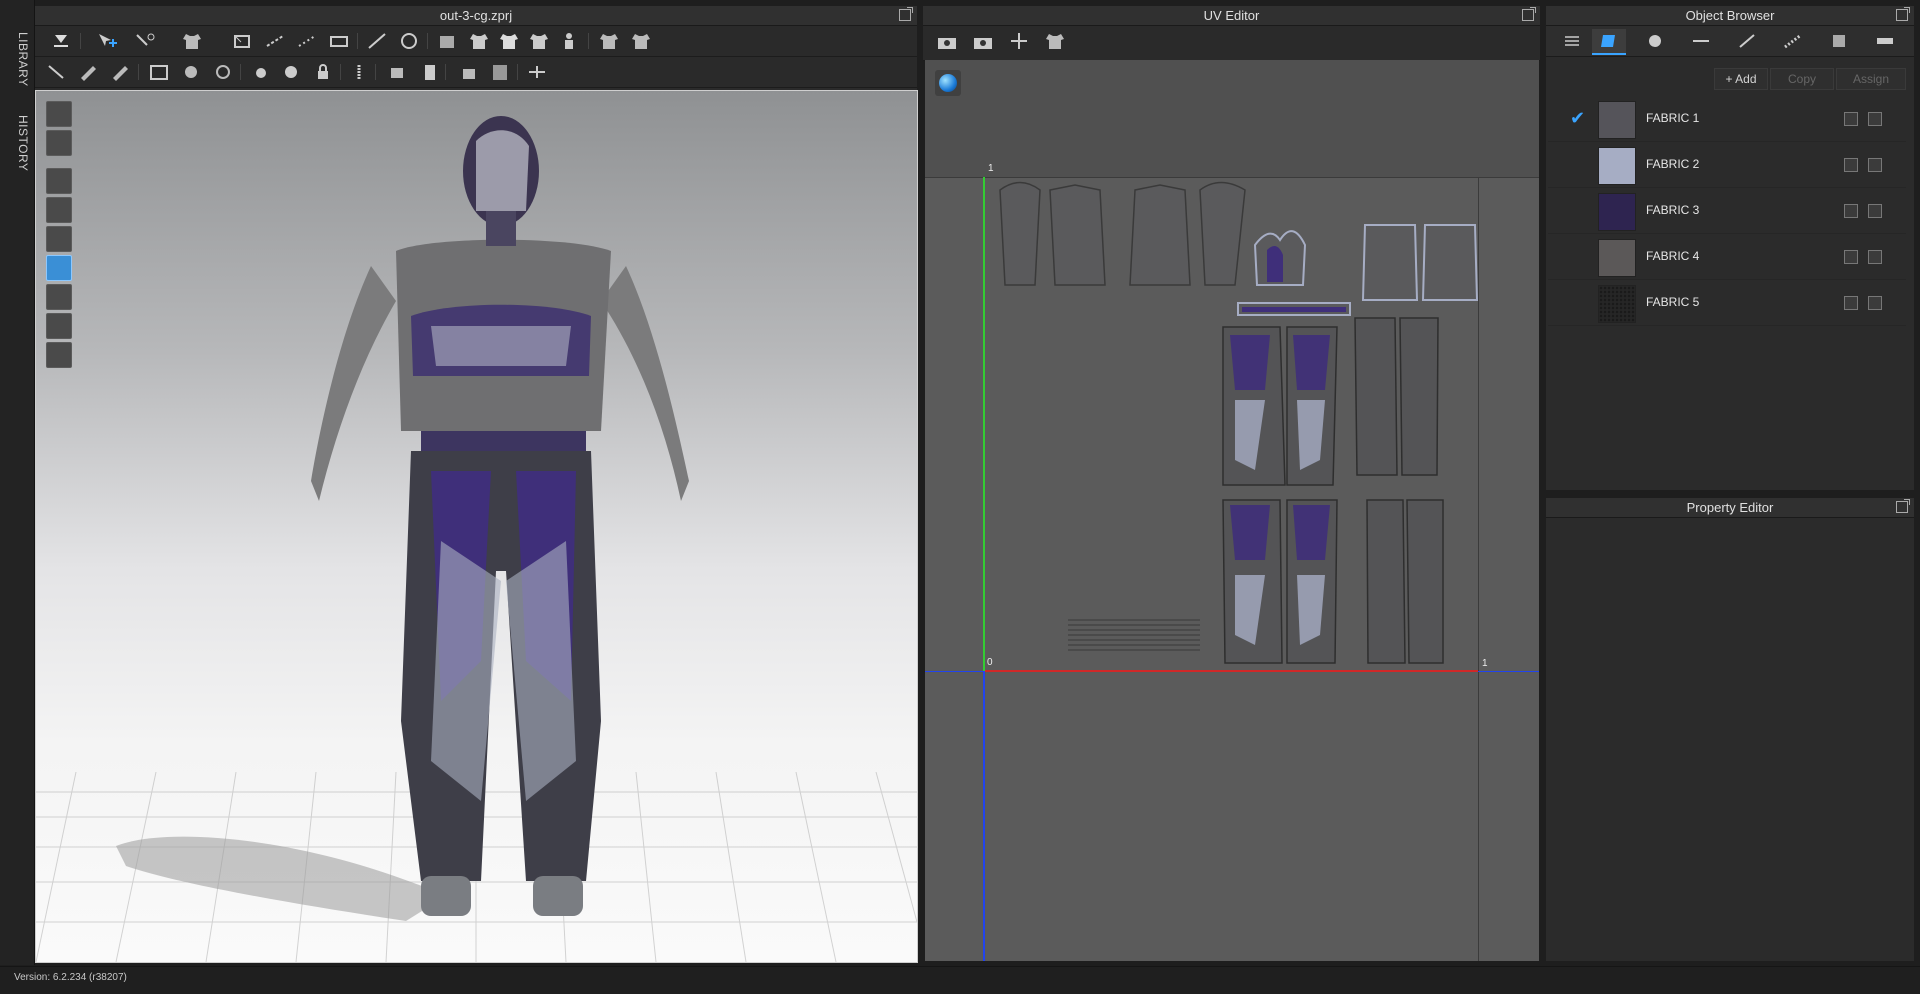 Image resolution: width=1920 pixels, height=994 pixels. Describe the element at coordinates (159, 72) in the screenshot. I see `graphic-icon` at that location.